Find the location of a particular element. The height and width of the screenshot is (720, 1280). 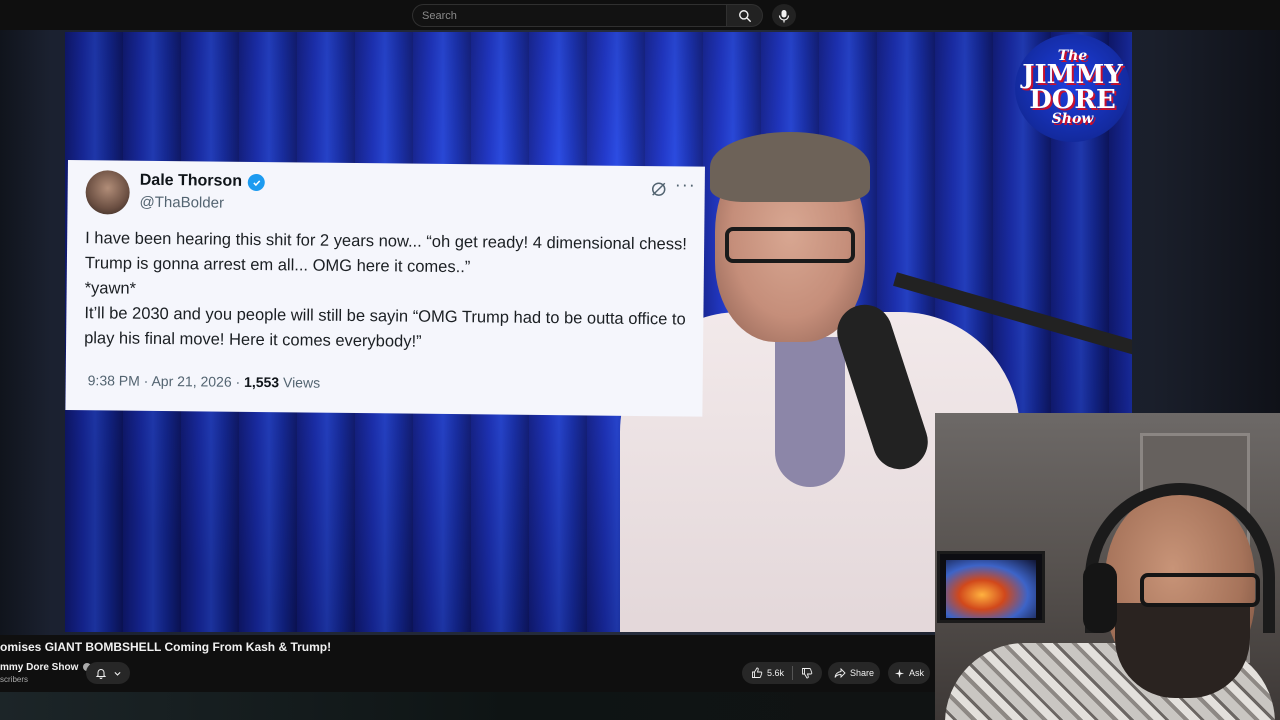

masthead is located at coordinates (640, 15).